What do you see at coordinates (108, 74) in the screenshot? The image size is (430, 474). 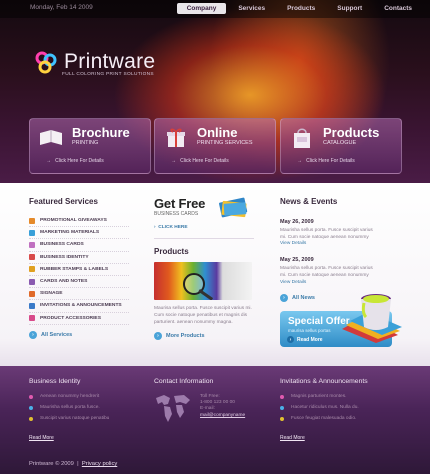 I see `logo-tagline: FULL COLORING PRINT SOLUTIONS` at bounding box center [108, 74].